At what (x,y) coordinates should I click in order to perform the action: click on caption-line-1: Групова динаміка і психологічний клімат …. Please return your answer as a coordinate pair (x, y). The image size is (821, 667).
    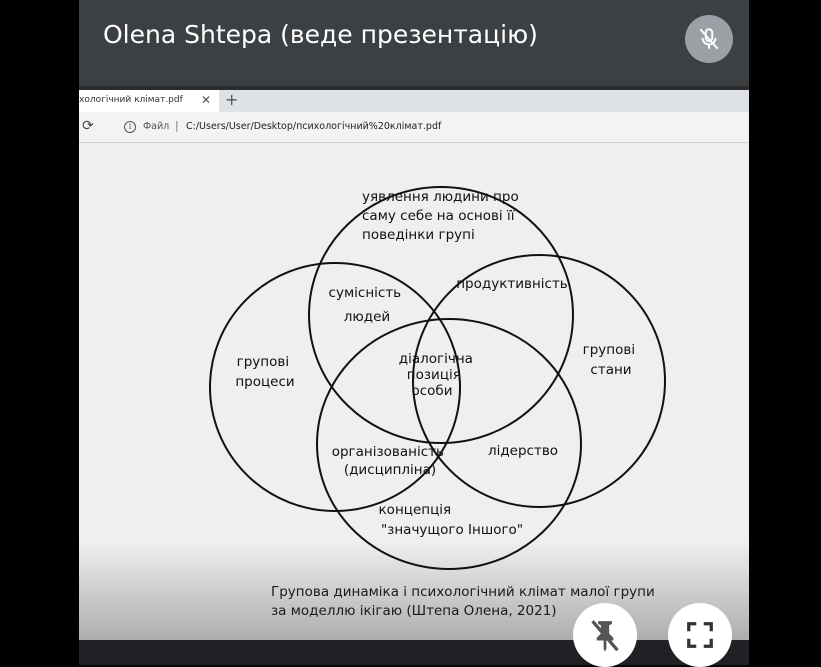
    Looking at the image, I should click on (463, 592).